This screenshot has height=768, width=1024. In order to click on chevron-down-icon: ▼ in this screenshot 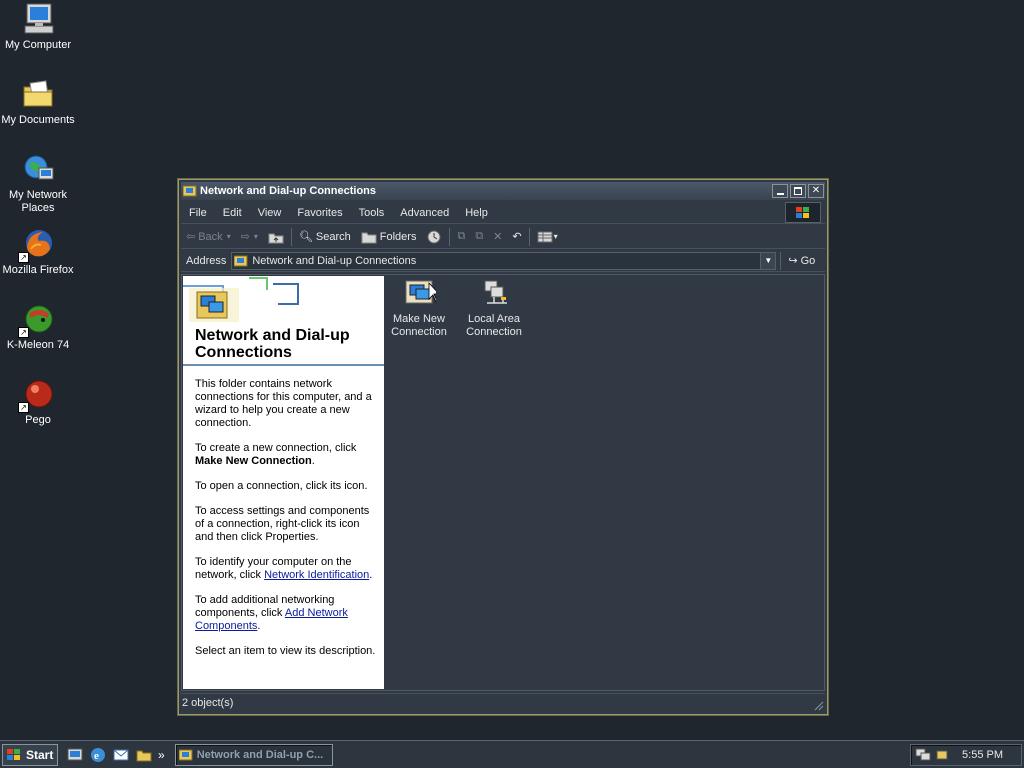, I will do `click(768, 260)`.